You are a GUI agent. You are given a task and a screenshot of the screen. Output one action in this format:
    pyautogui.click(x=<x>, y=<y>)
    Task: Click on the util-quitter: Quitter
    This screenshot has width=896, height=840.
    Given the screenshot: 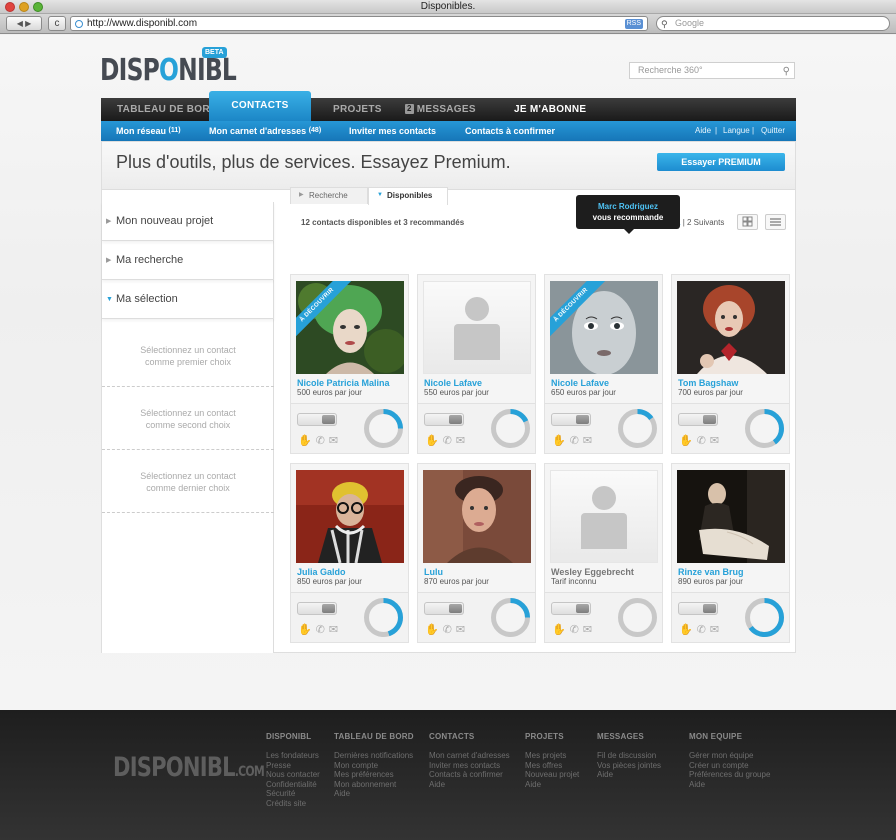 What is the action you would take?
    pyautogui.click(x=773, y=131)
    